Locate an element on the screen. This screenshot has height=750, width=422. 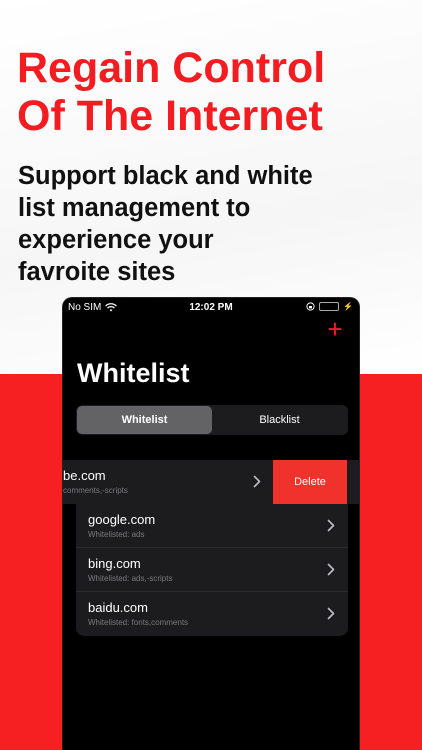
charging-bolt-icon: ⚡ is located at coordinates (348, 306).